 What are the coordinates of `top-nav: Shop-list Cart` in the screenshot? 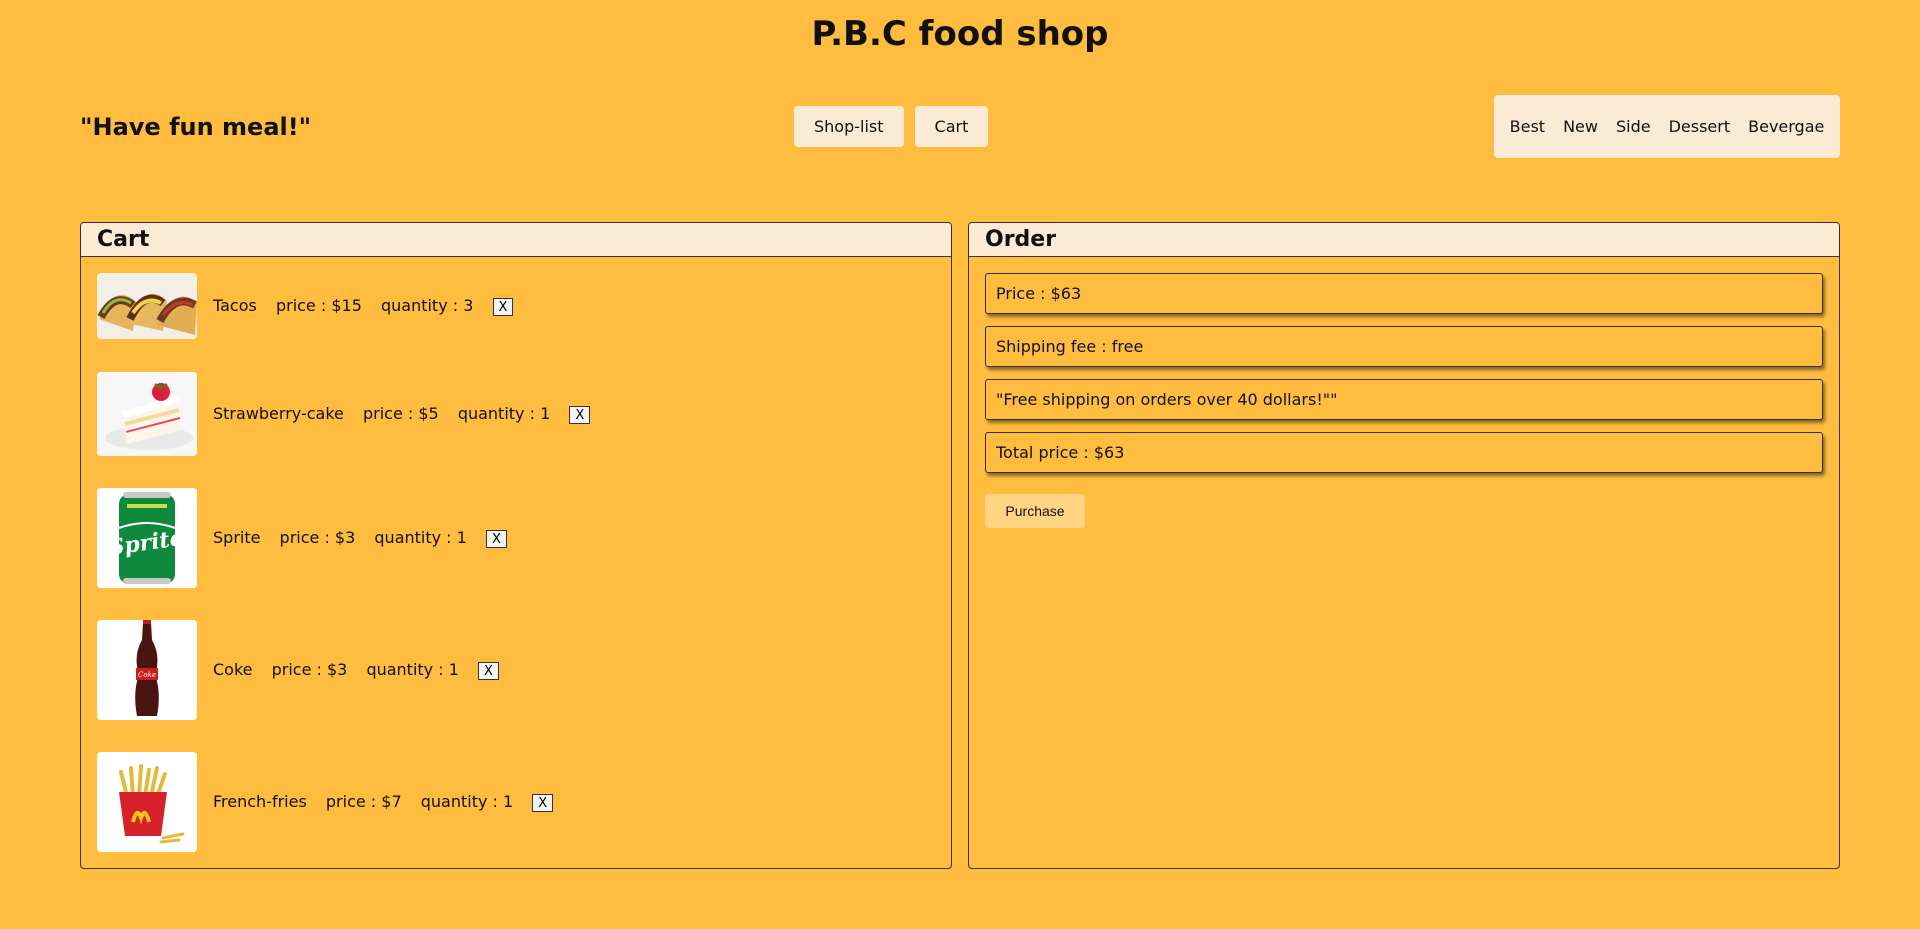 It's located at (891, 126).